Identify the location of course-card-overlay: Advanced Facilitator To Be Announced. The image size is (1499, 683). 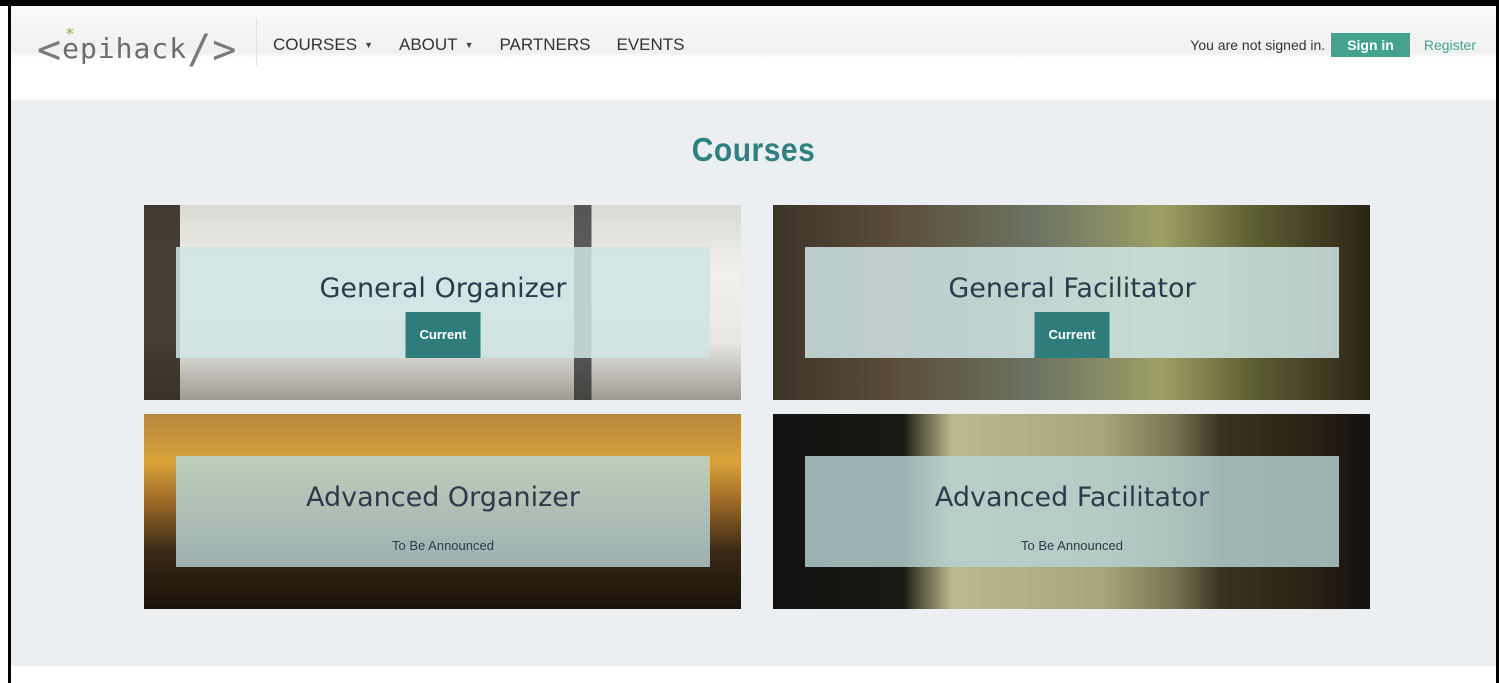
(1072, 511).